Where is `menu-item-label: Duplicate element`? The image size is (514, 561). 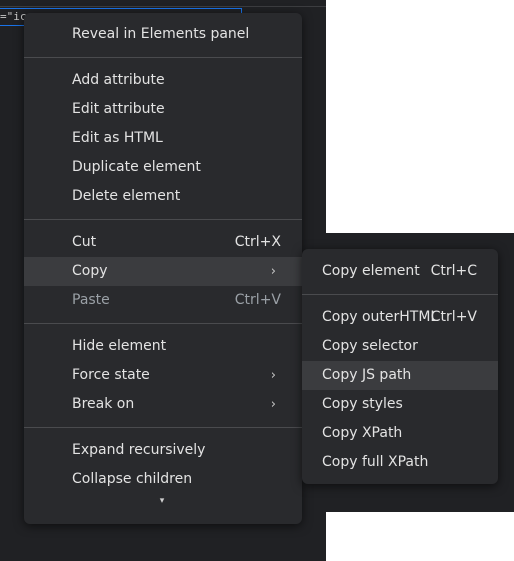 menu-item-label: Duplicate element is located at coordinates (136, 167).